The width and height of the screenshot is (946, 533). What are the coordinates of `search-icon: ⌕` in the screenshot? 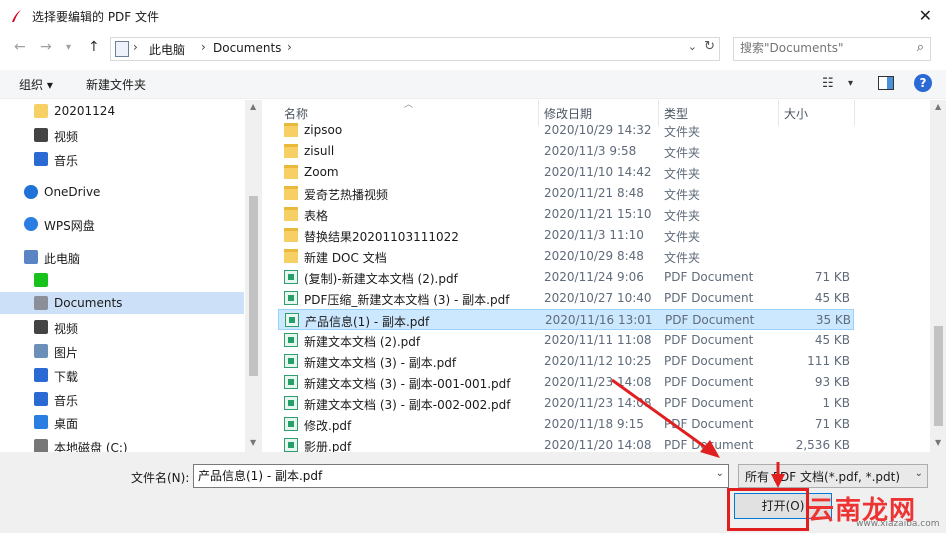 It's located at (920, 47).